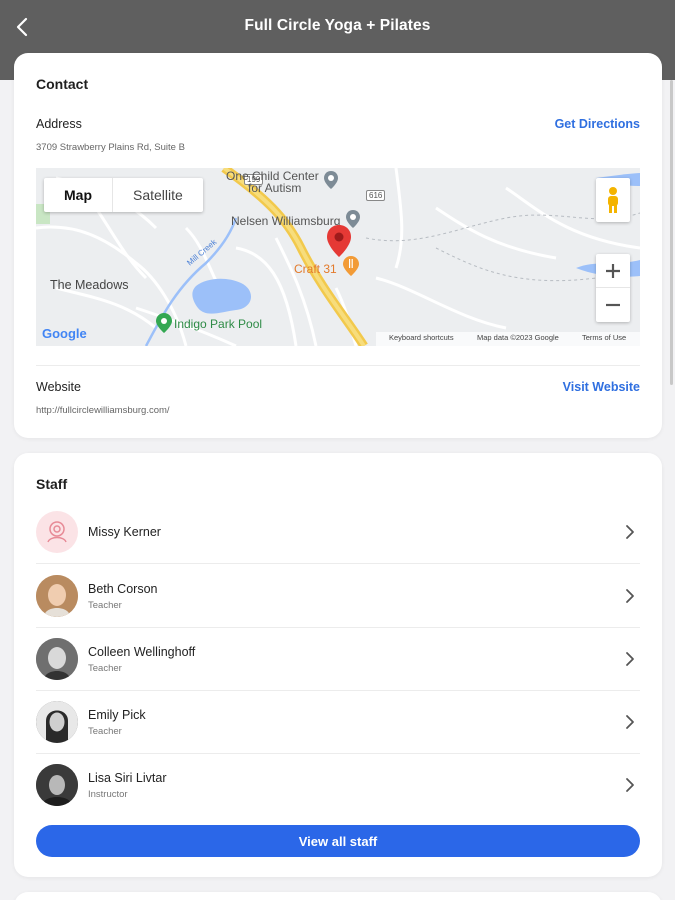 This screenshot has width=675, height=900. I want to click on map-type-toggle: Map Satellite, so click(123, 195).